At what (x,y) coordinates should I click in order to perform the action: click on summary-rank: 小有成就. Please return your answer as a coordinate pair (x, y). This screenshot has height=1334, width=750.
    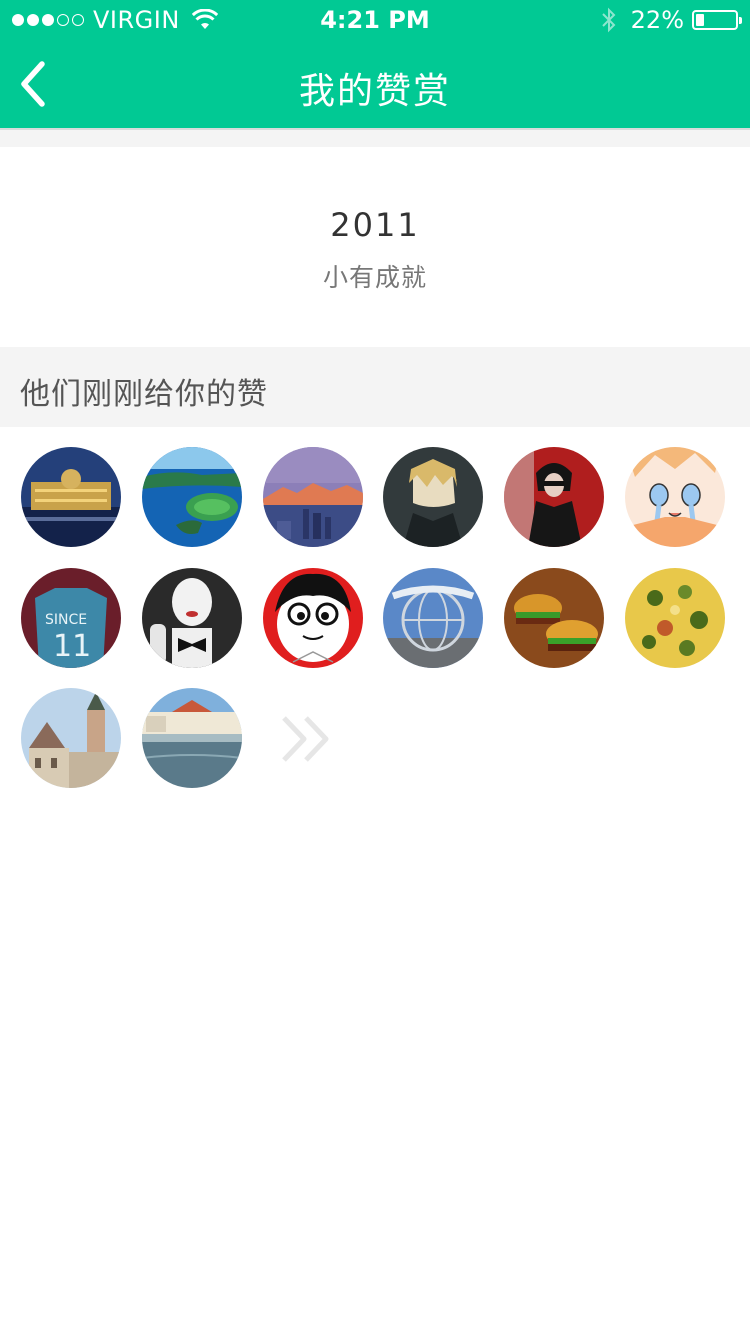
    Looking at the image, I should click on (374, 277).